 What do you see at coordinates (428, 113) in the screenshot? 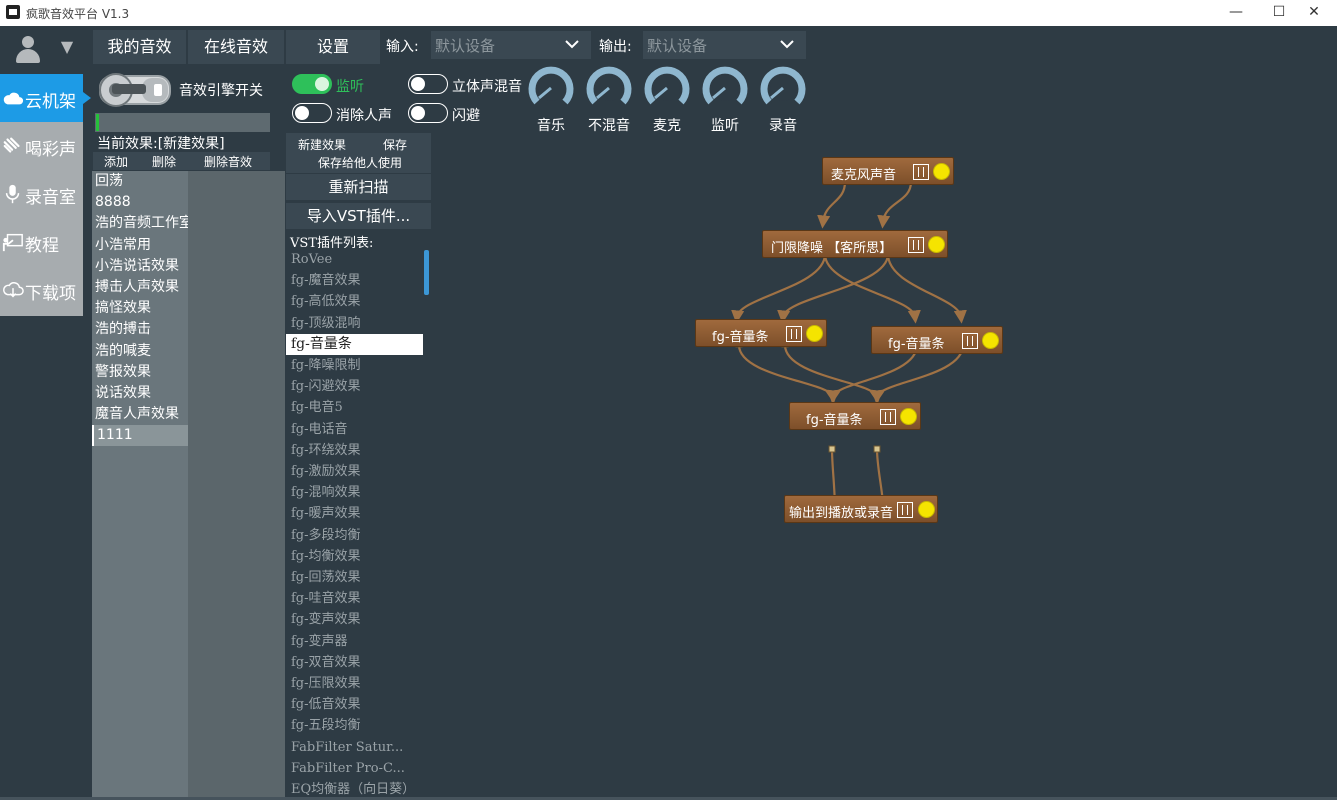
I see `ducking-toggle` at bounding box center [428, 113].